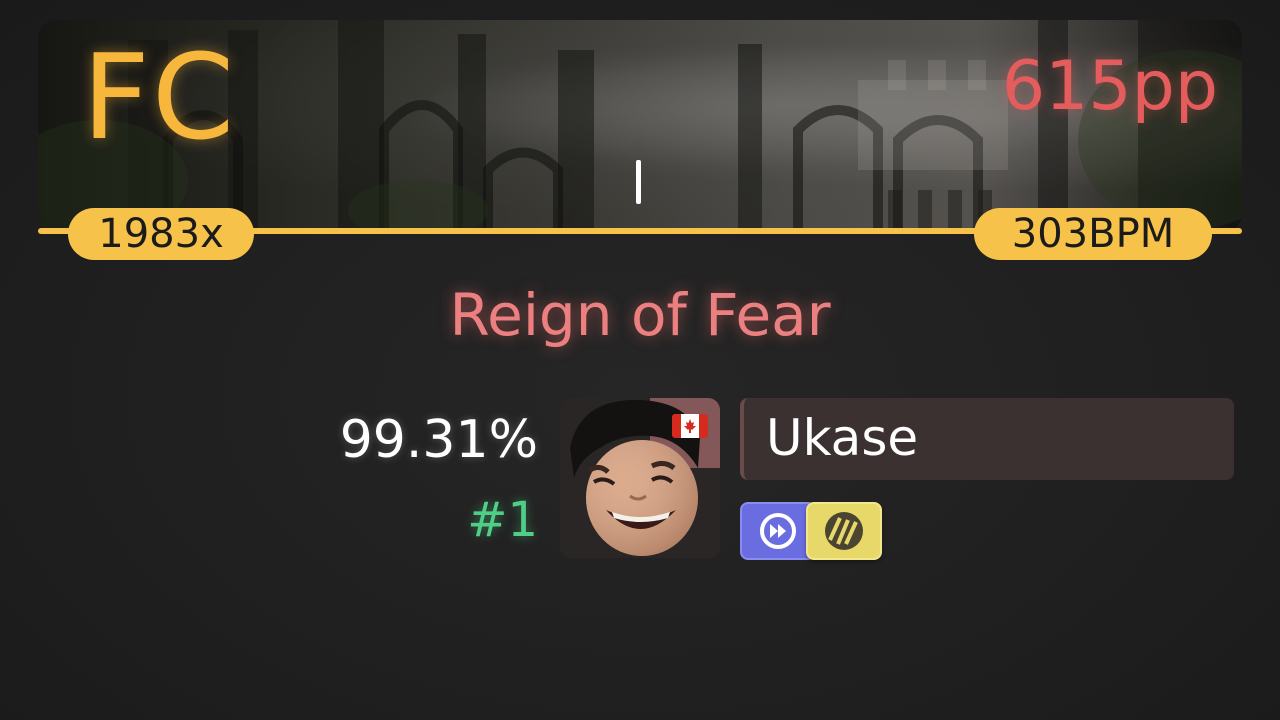  I want to click on score-rank-grade: FC, so click(159, 97).